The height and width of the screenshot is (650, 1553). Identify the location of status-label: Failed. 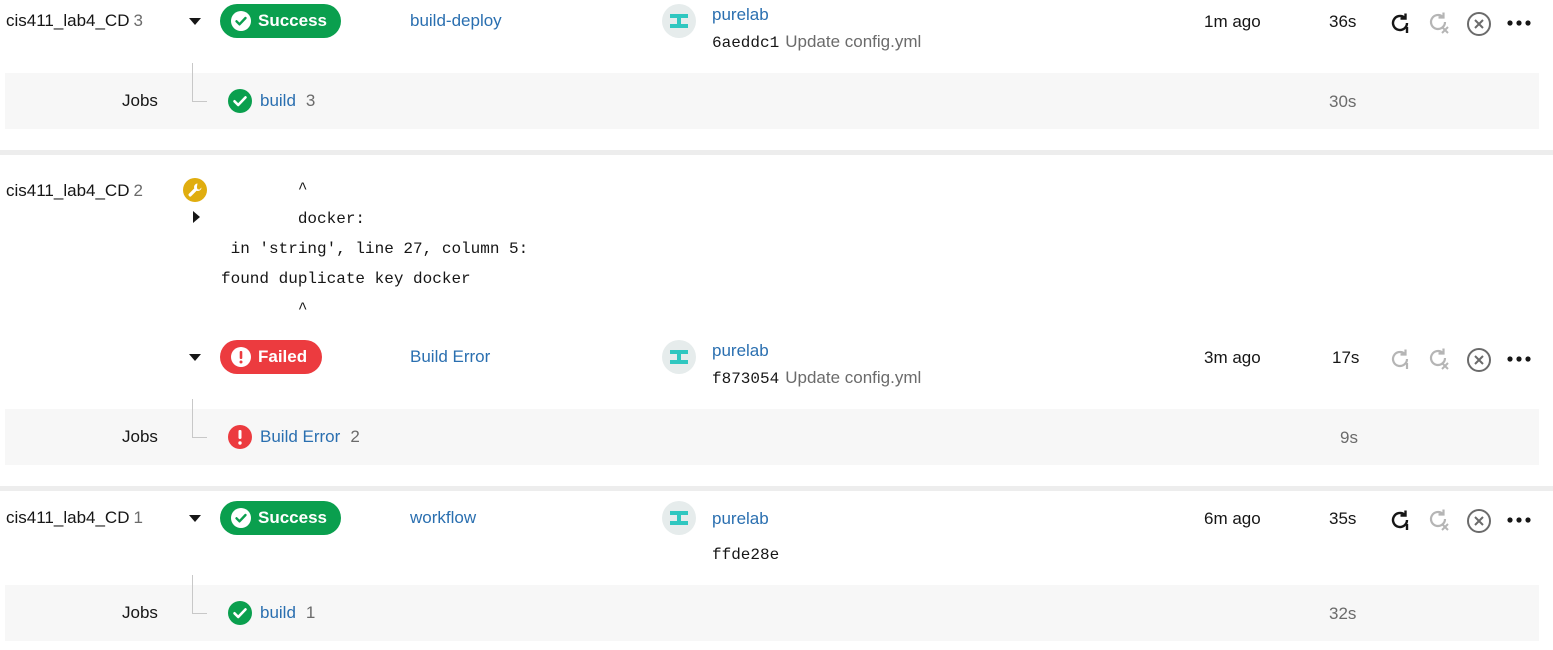
(283, 356).